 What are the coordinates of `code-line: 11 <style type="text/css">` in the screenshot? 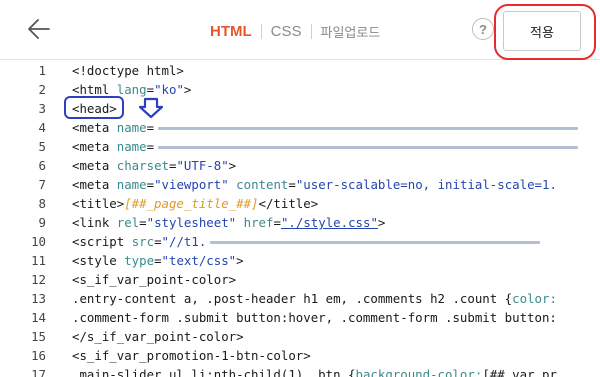 It's located at (300, 260).